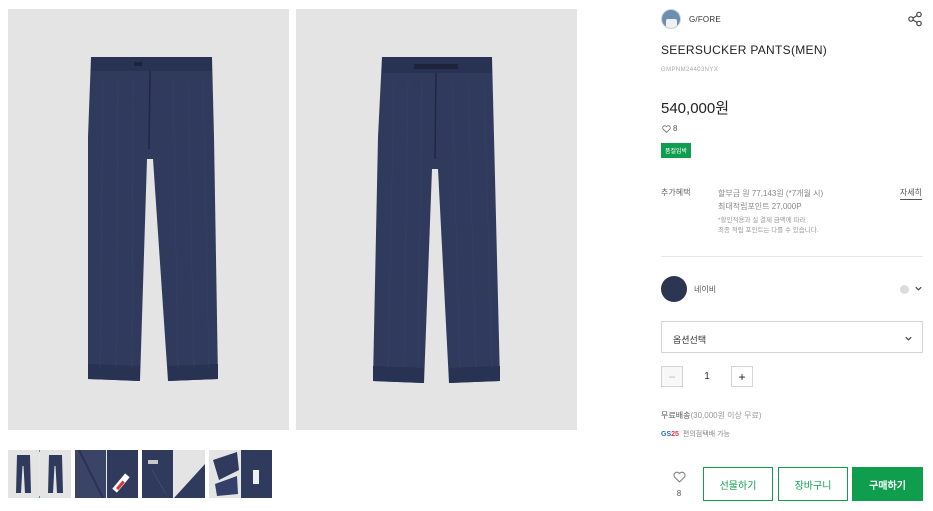 Image resolution: width=933 pixels, height=511 pixels. I want to click on benefit-details: 할부금 원 77,143원 (*7개월 시) 최대적립포인트 27,000P, so click(770, 200).